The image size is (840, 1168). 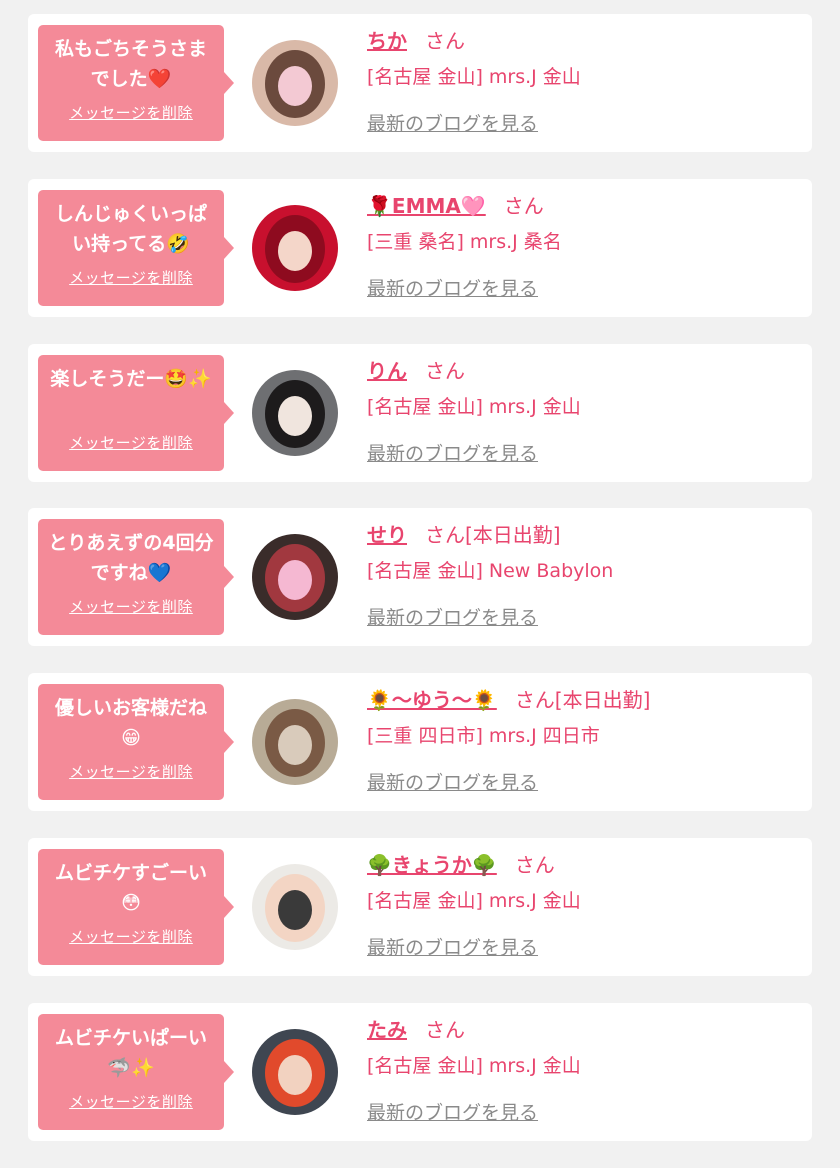 I want to click on message-bubble: しんじゅくいっぱい持ってる🤣 メッセージを削除, so click(x=136, y=247).